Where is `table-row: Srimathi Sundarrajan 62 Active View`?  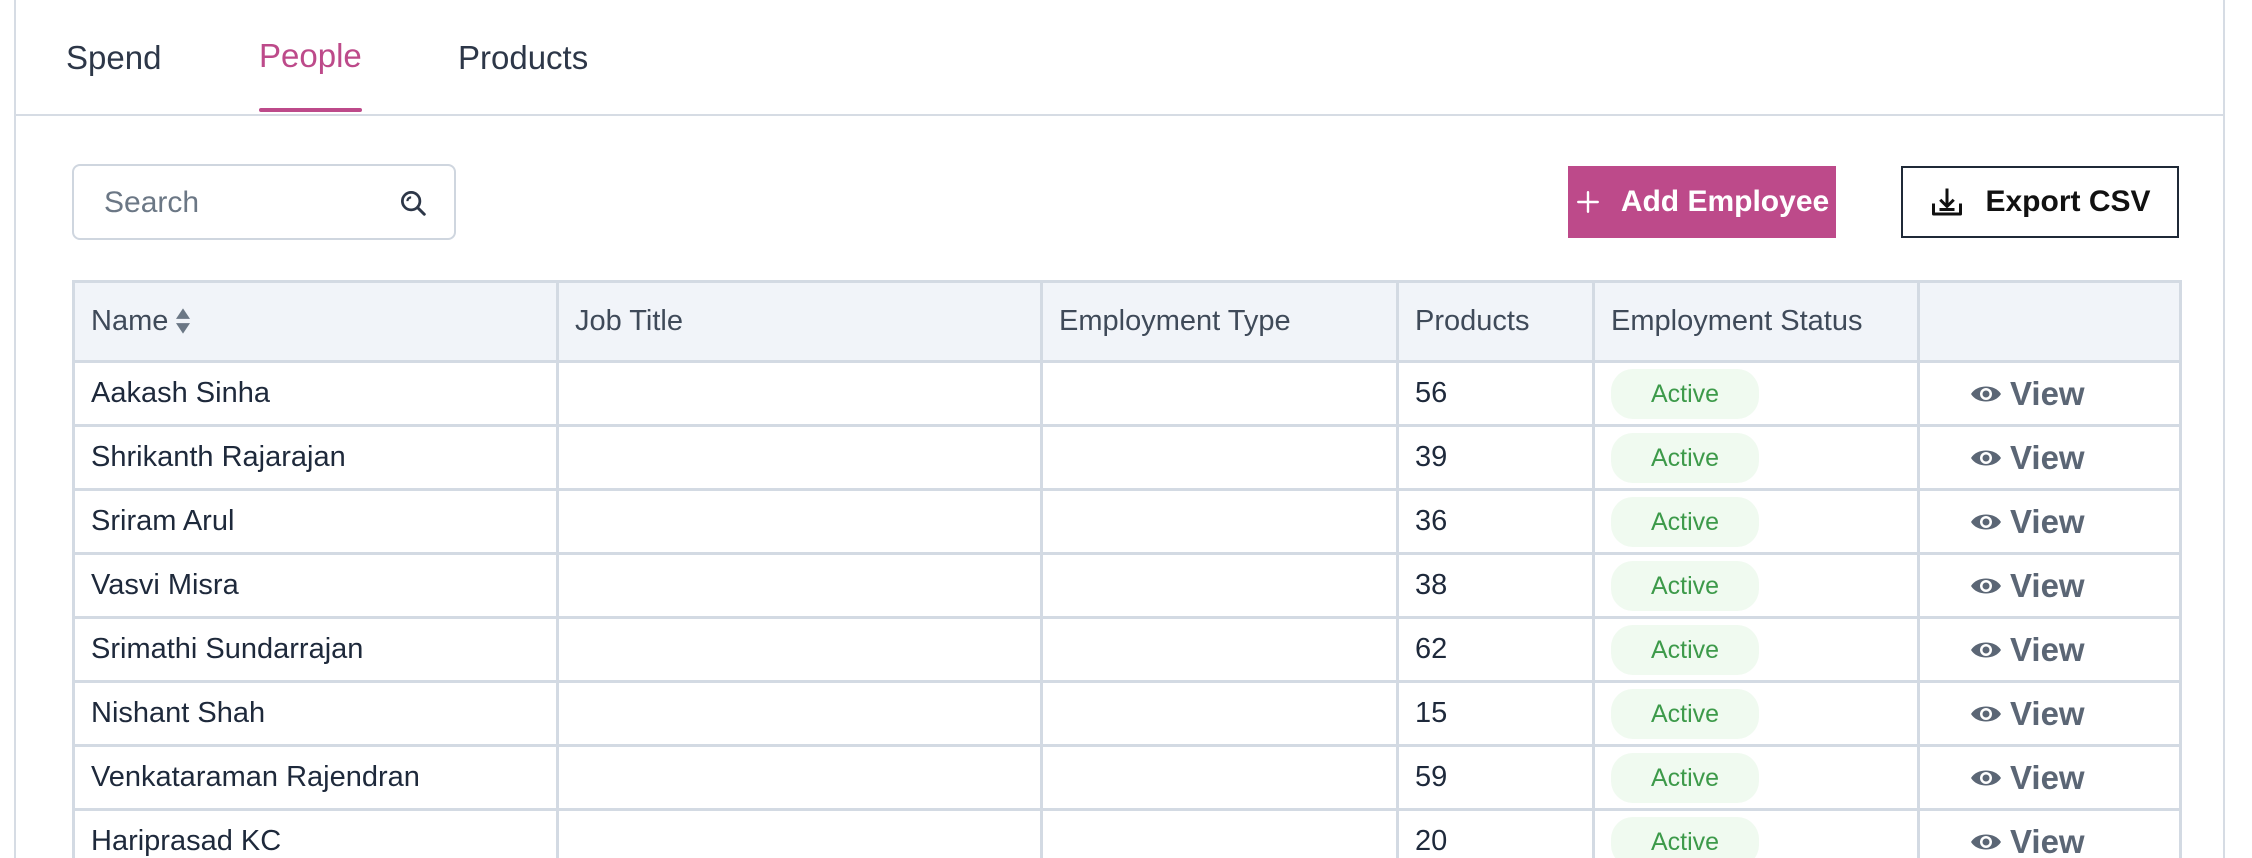 table-row: Srimathi Sundarrajan 62 Active View is located at coordinates (1127, 649).